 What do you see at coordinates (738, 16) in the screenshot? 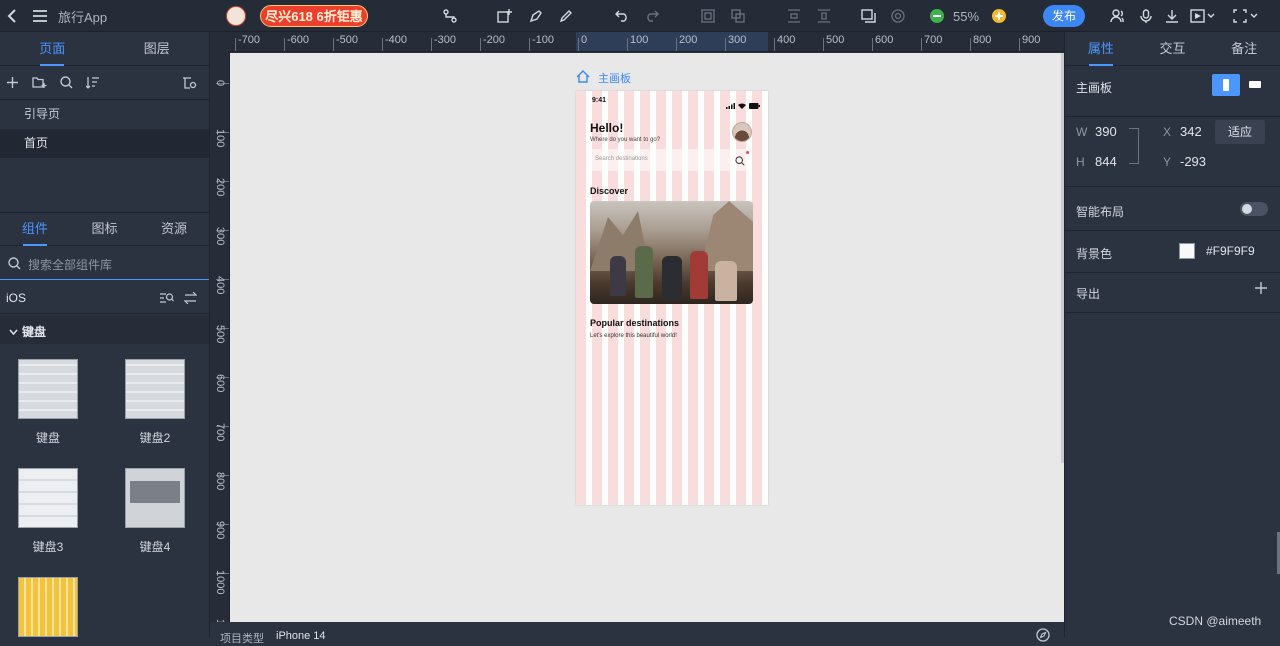
I see `ungroup-icon` at bounding box center [738, 16].